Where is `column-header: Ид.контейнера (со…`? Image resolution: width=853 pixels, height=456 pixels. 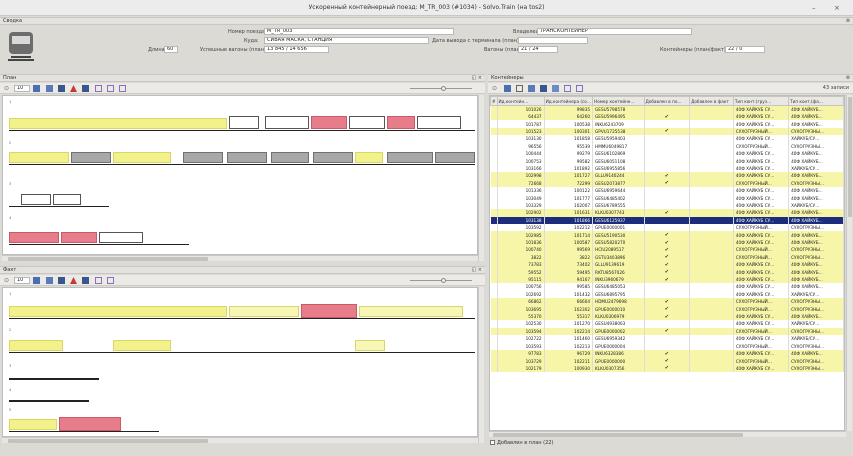 column-header: Ид.контейнера (со… is located at coordinates (568, 101).